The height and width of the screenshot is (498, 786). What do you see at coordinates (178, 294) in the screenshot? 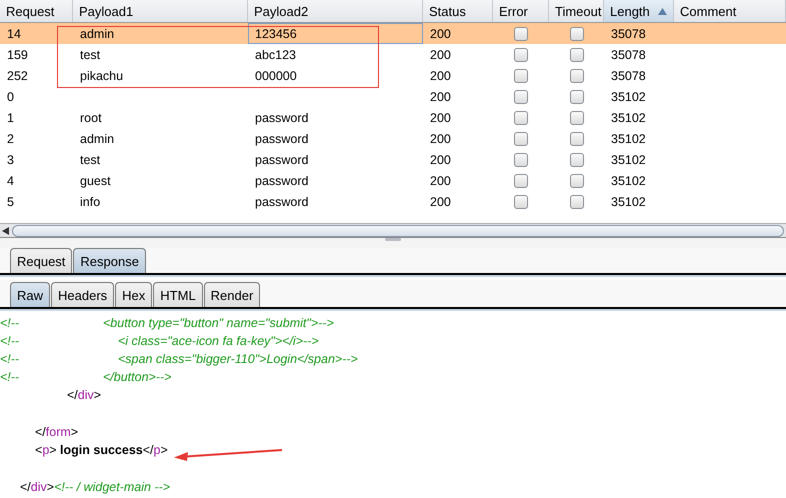
I see `tab: HTML` at bounding box center [178, 294].